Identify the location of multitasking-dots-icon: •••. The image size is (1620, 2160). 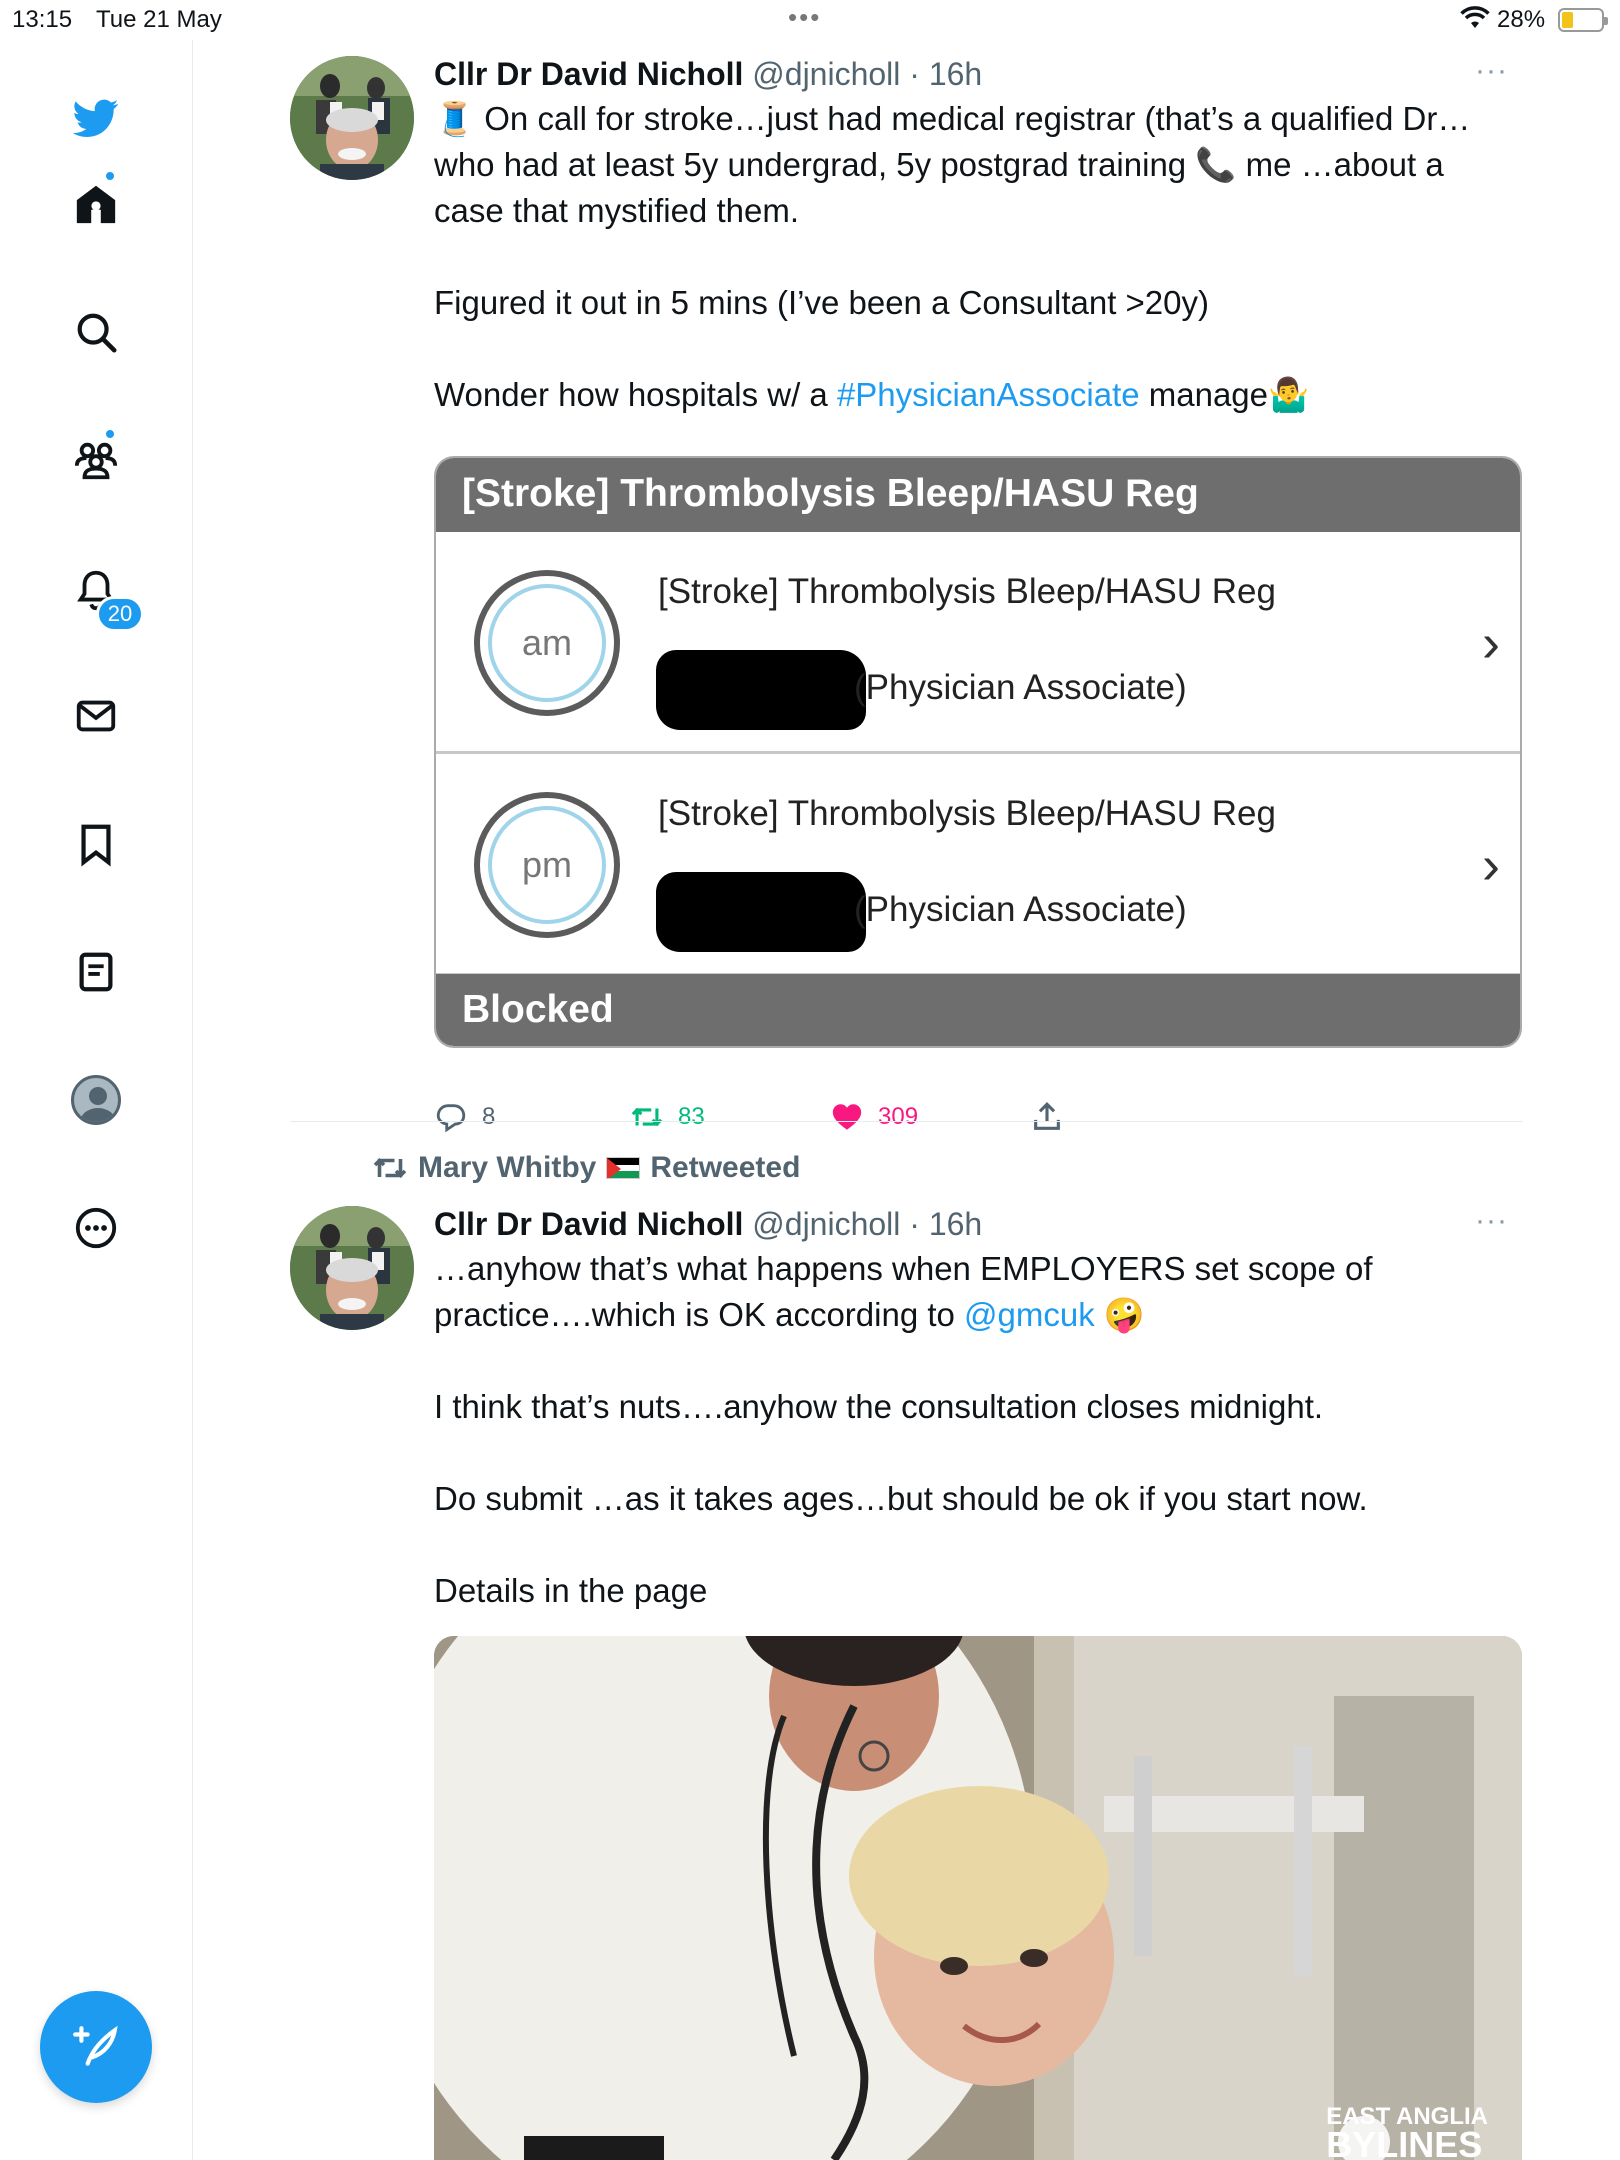
(804, 17).